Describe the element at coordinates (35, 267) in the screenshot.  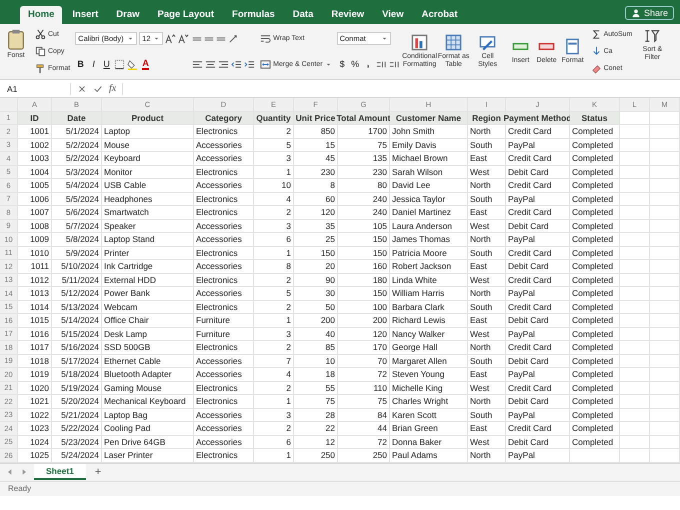
I see `table-cell: 1011` at that location.